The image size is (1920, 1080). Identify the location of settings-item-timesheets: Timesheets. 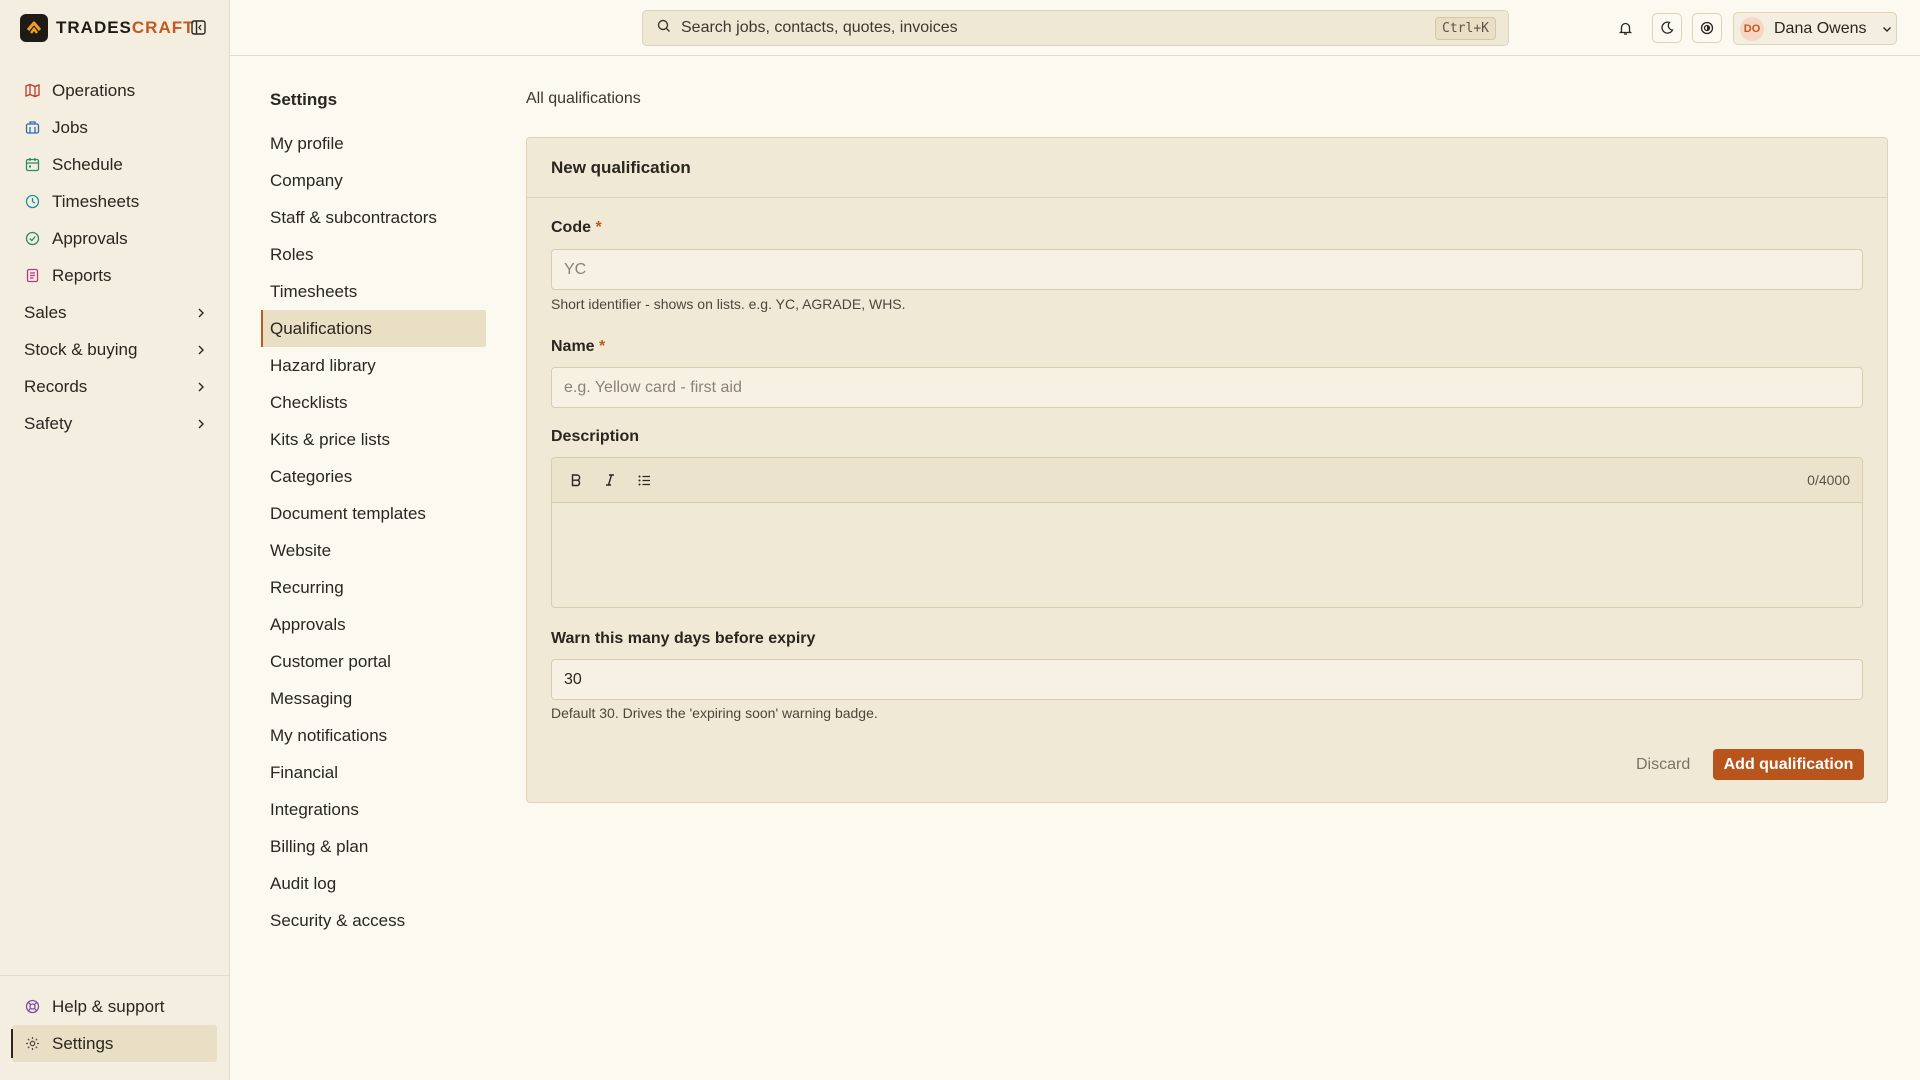
(373, 291).